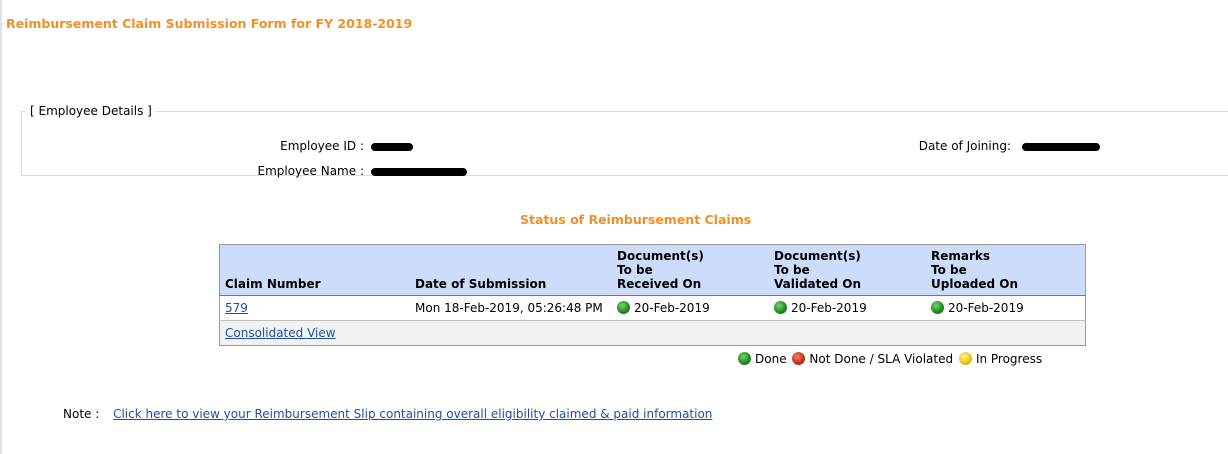  I want to click on received-on-cell: 20-Feb-2019, so click(690, 308).